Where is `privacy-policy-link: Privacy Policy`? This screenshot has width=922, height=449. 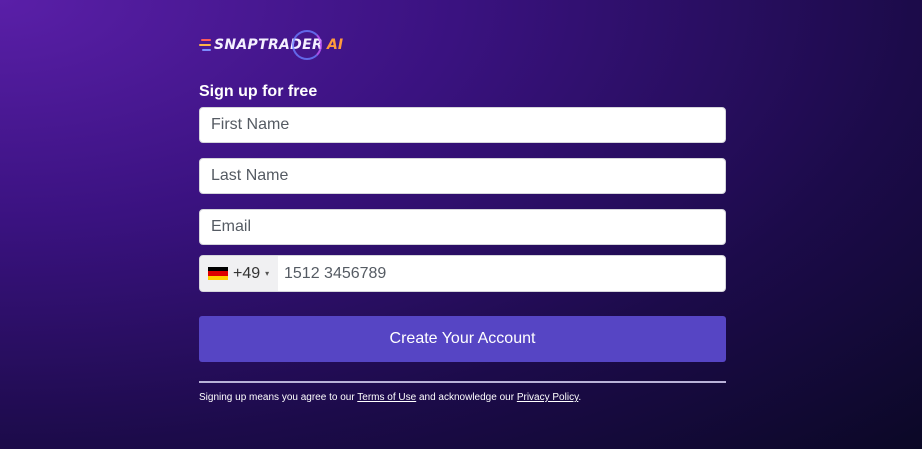 privacy-policy-link: Privacy Policy is located at coordinates (548, 397).